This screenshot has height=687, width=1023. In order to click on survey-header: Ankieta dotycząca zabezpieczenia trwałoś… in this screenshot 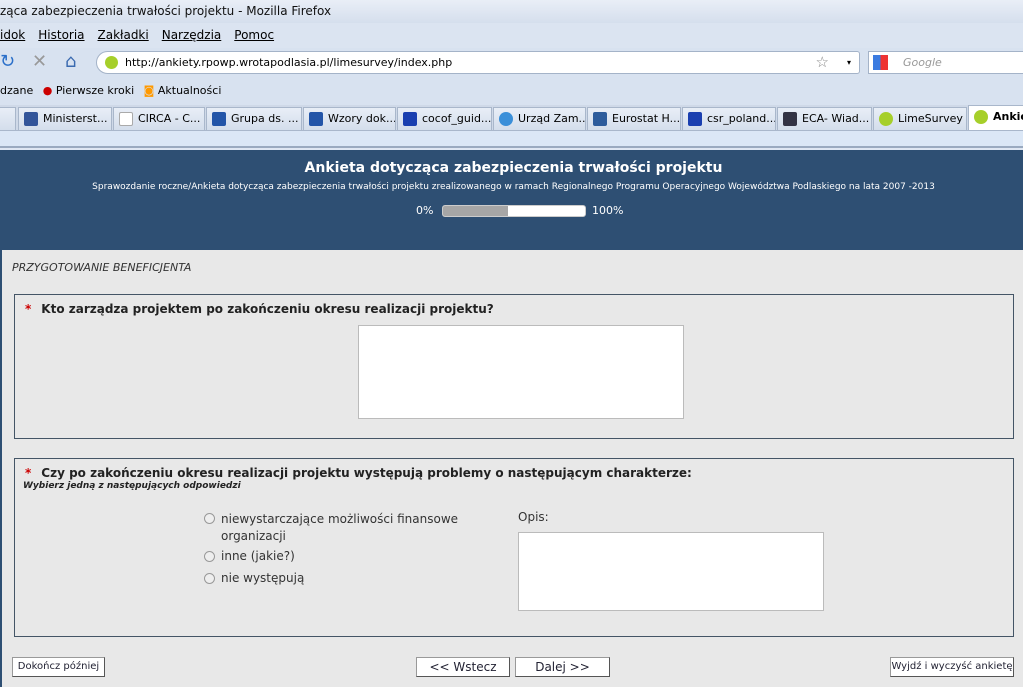, I will do `click(512, 200)`.